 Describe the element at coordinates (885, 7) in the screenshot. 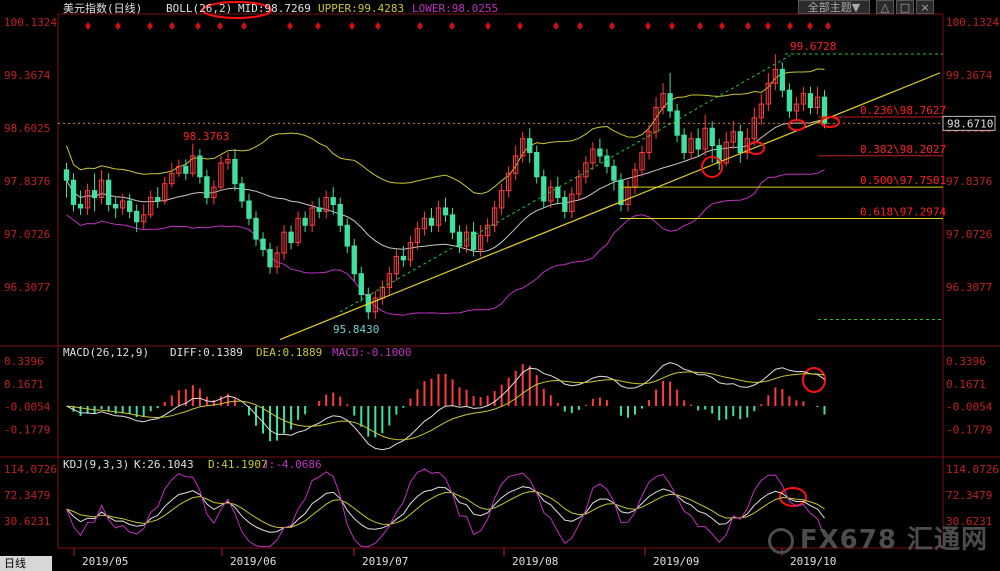

I see `minimize-button: △` at that location.